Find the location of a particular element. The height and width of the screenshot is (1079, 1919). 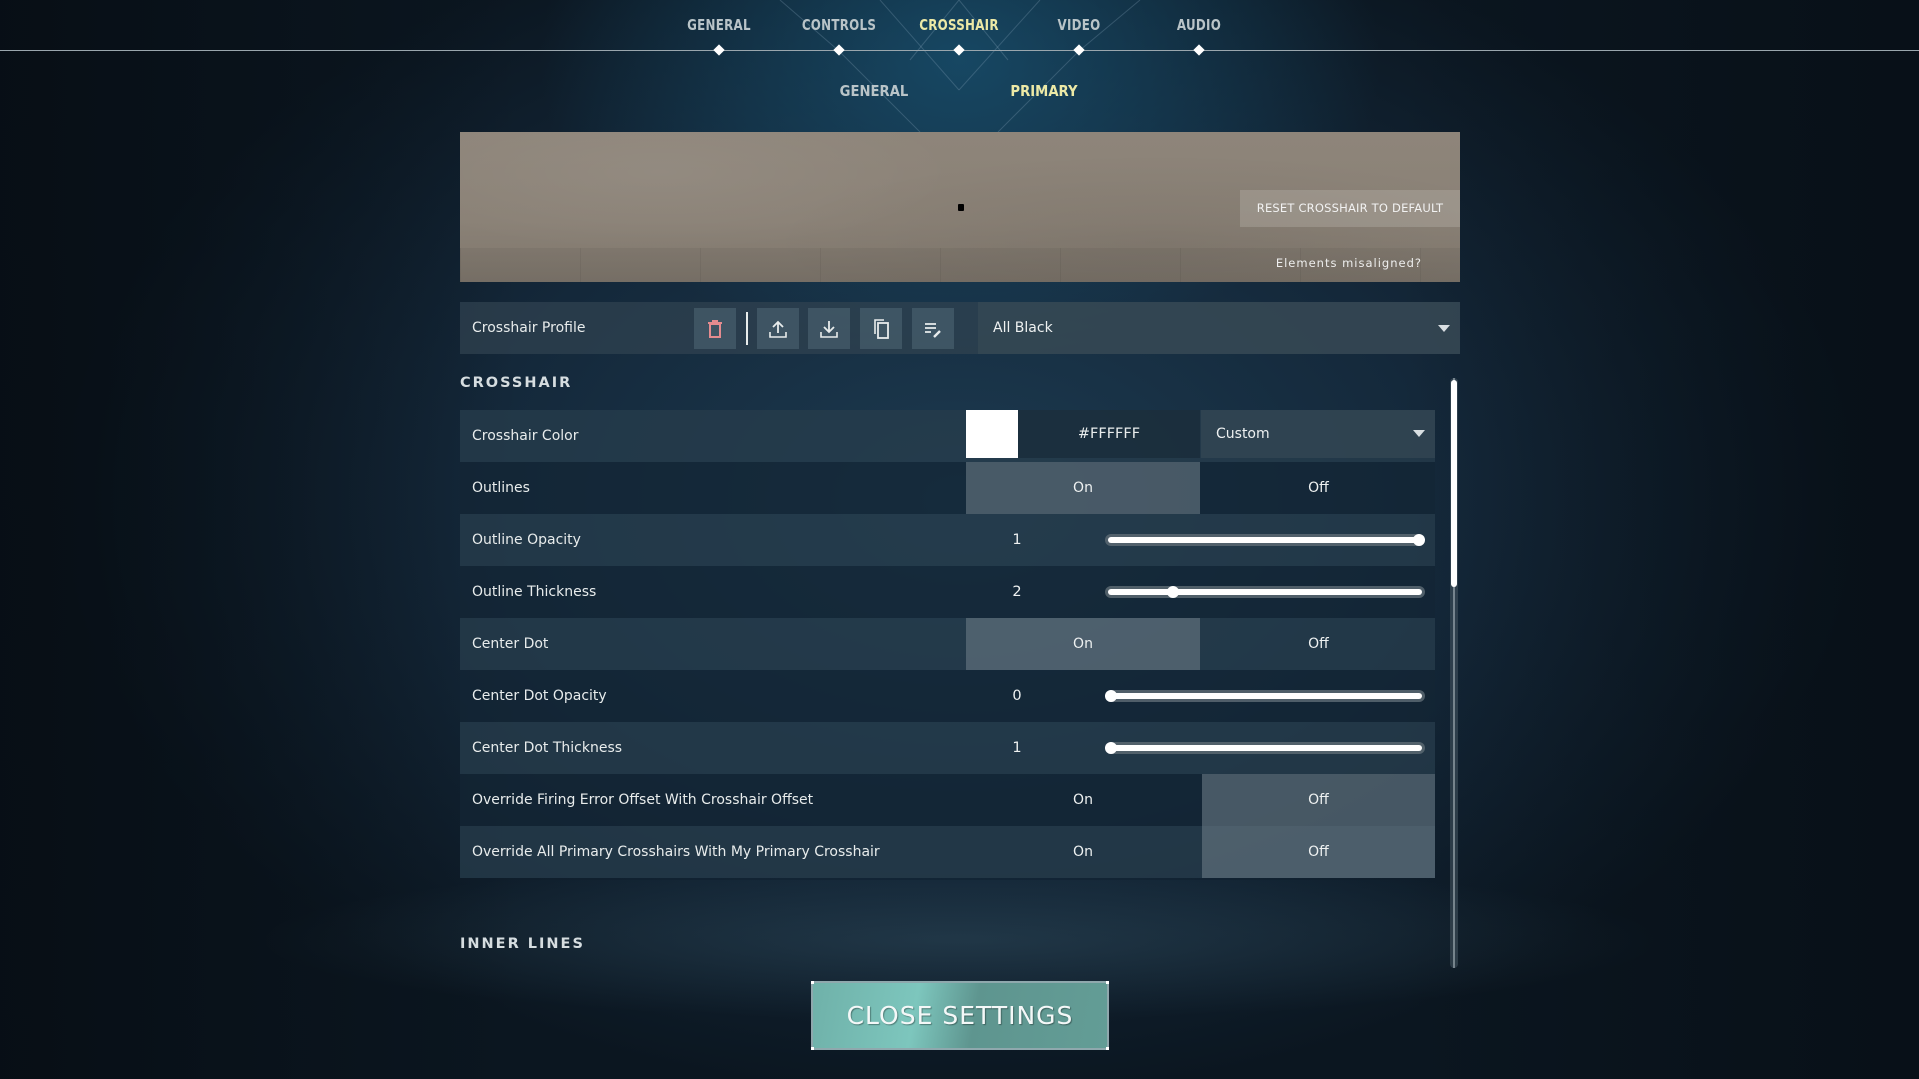

color-preset-value: Custom is located at coordinates (1243, 434).